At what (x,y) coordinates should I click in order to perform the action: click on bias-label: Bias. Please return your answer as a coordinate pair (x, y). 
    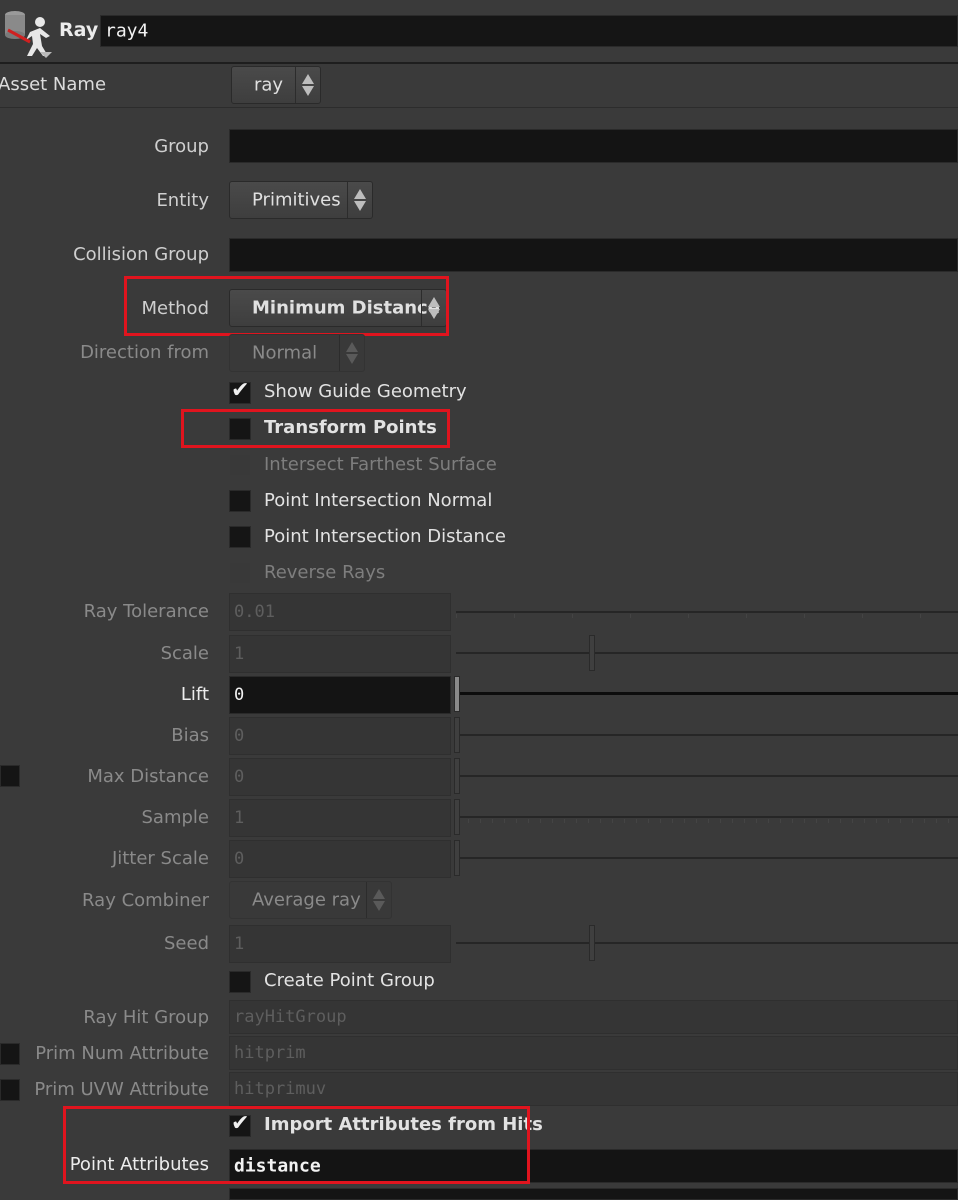
    Looking at the image, I should click on (190, 735).